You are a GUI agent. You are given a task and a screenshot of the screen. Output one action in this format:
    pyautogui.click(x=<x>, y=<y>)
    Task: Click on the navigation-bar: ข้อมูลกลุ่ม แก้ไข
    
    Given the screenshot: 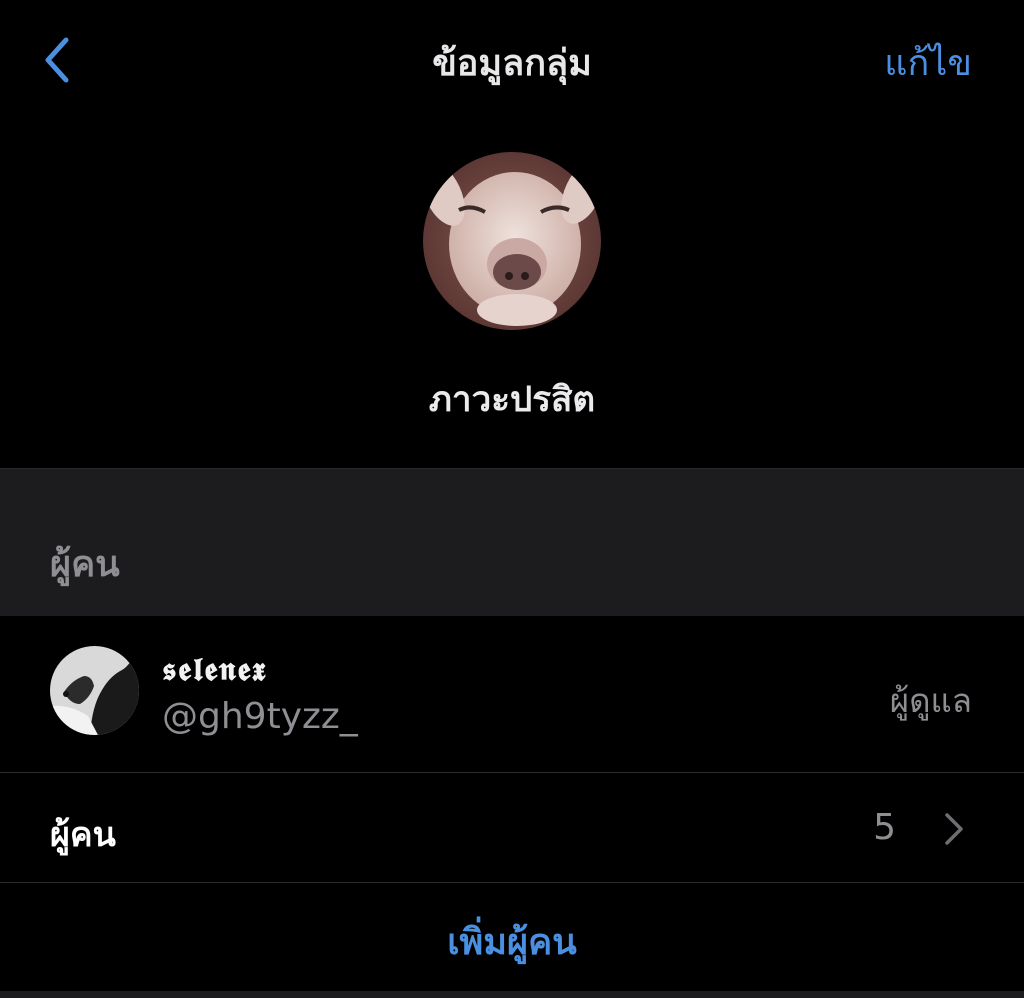 What is the action you would take?
    pyautogui.click(x=512, y=60)
    